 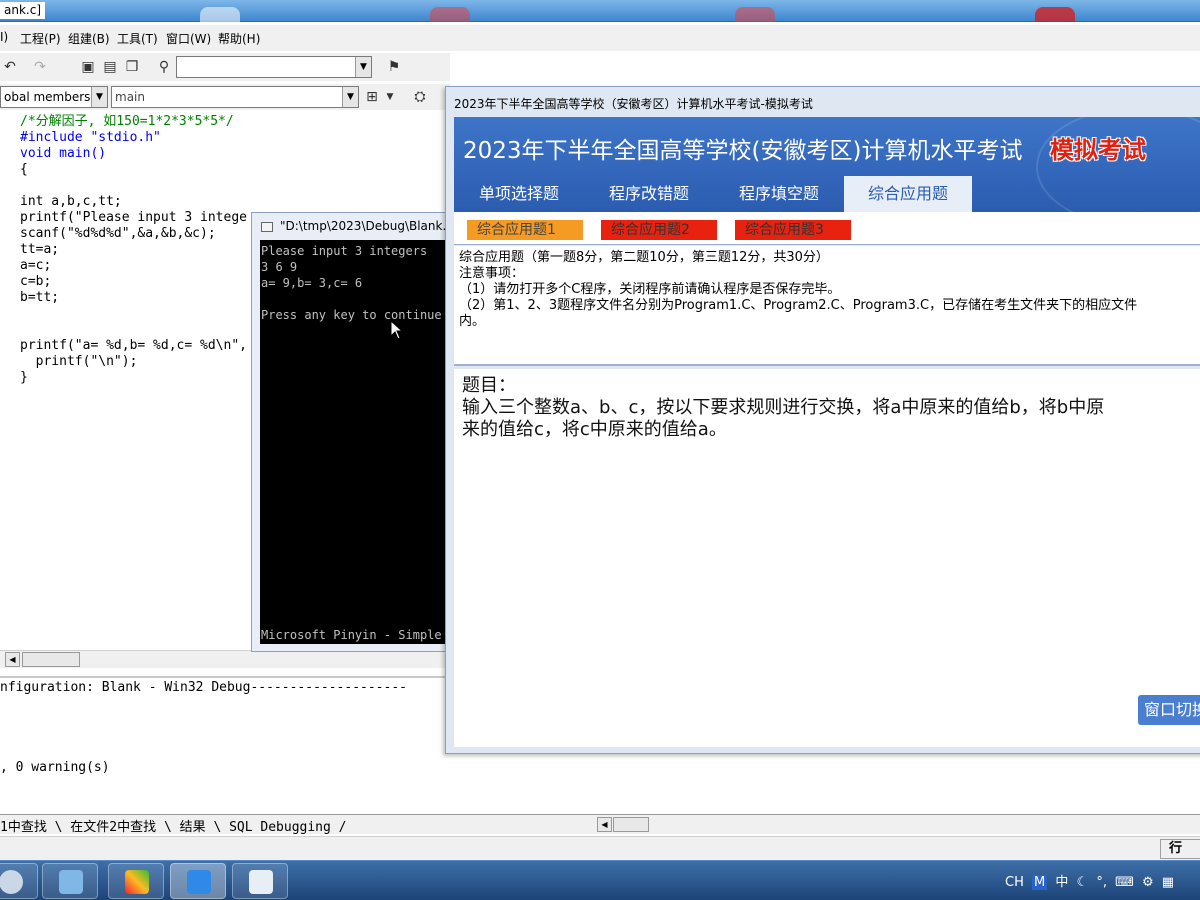 What do you see at coordinates (133, 345) in the screenshot?
I see `code-line: printf("a= %d,b= %d,c= %d\n",` at bounding box center [133, 345].